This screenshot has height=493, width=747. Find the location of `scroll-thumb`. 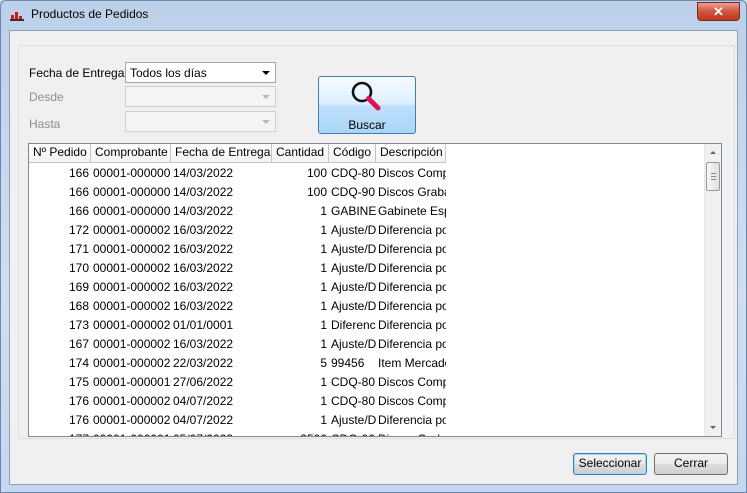

scroll-thumb is located at coordinates (713, 176).